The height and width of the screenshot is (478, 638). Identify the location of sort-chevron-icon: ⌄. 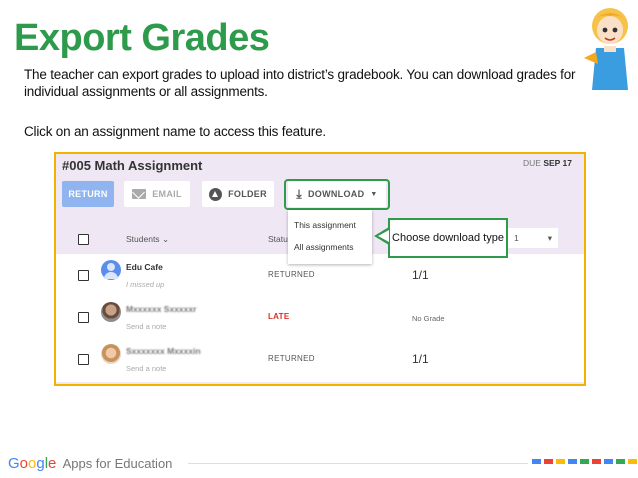
(165, 239).